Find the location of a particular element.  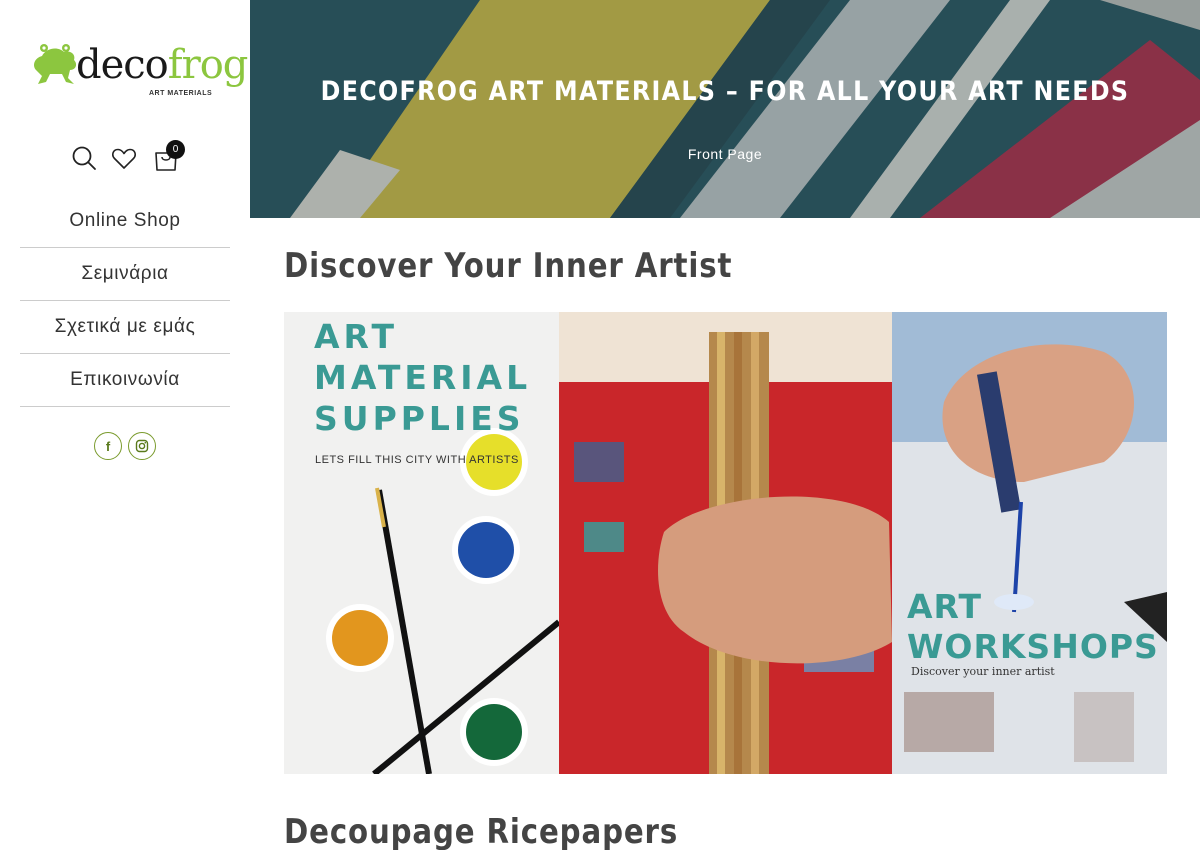

logo-tagline: ART MATERIALS is located at coordinates (181, 93).